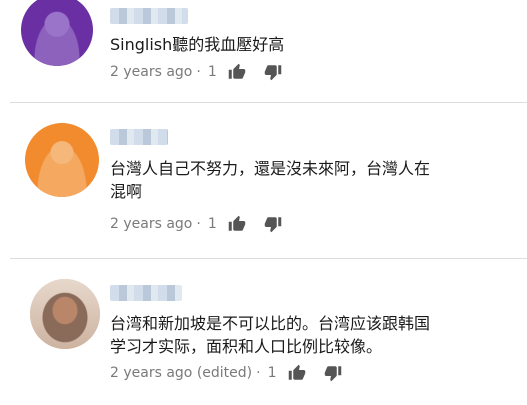  What do you see at coordinates (246, 346) in the screenshot?
I see `comment-text-line: 学习才实际，面积和人口比例比较像。` at bounding box center [246, 346].